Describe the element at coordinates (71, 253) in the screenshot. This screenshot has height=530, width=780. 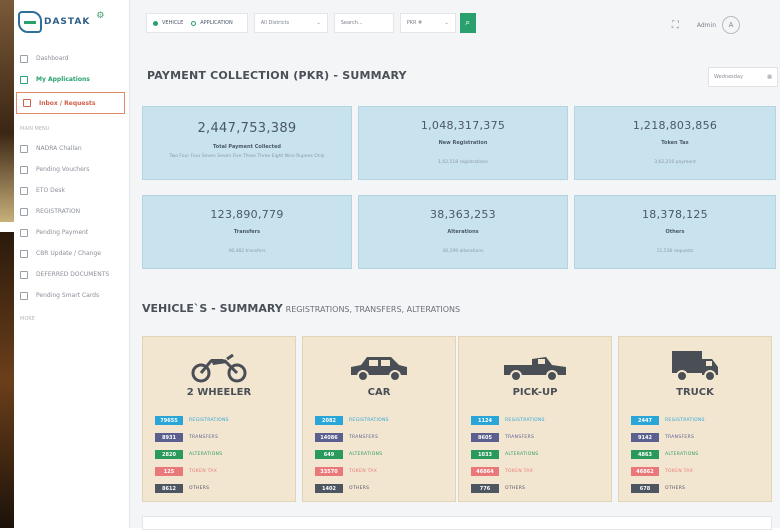
I see `sidebar-item-cbr-update: CBR Update / Change` at that location.